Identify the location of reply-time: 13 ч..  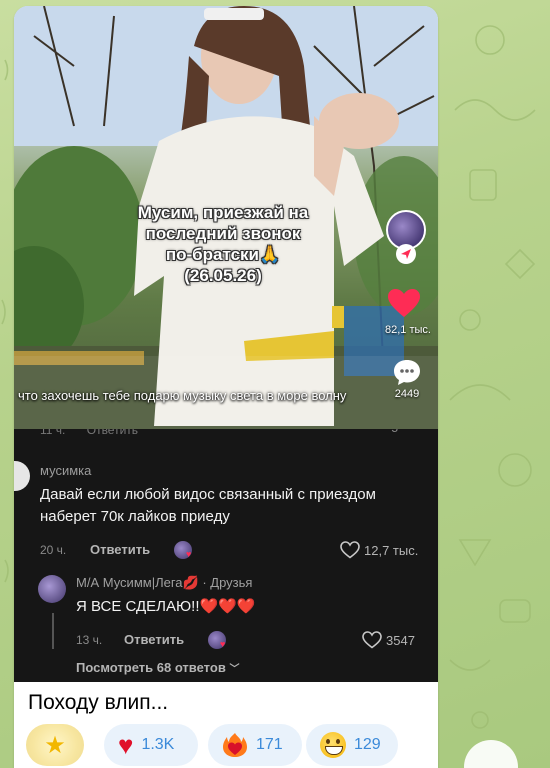
(89, 640).